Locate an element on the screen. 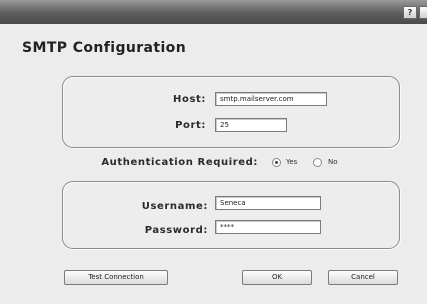 The image size is (427, 304). auth-yes-radio is located at coordinates (276, 162).